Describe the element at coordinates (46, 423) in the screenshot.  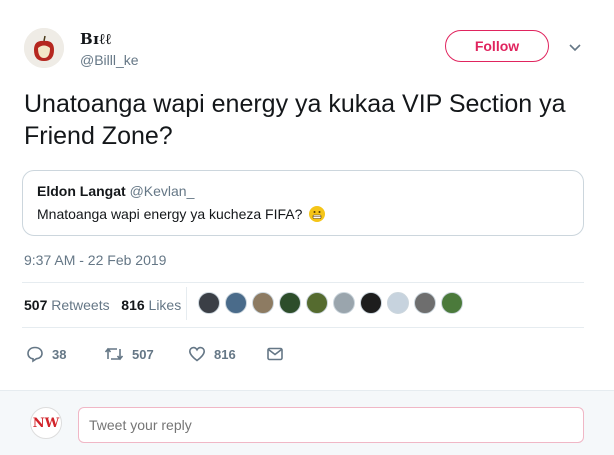
I see `user-avatar: NW` at that location.